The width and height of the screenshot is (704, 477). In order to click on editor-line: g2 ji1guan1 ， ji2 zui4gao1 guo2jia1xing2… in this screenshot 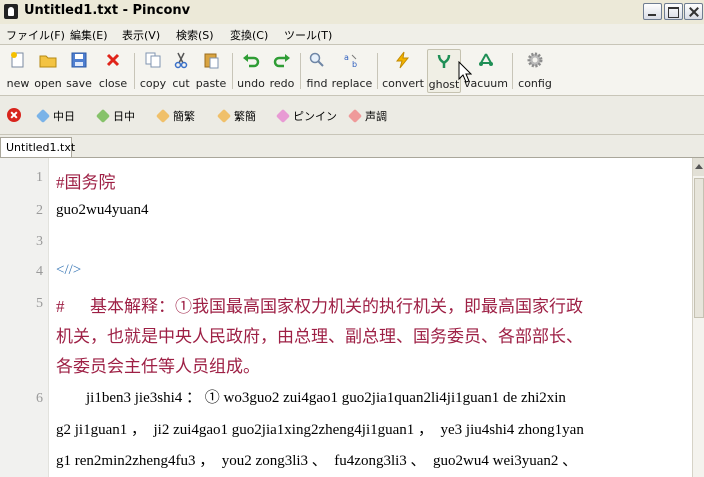, I will do `click(320, 430)`.